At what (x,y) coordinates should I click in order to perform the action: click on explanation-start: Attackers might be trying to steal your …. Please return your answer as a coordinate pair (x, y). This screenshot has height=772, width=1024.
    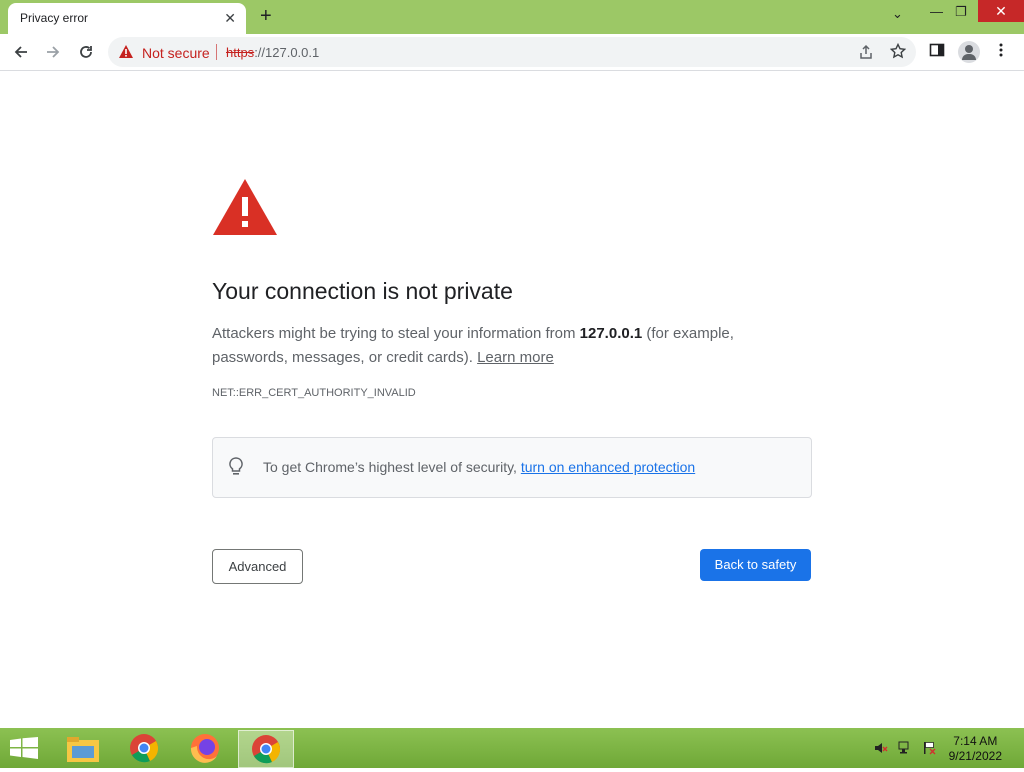
    Looking at the image, I should click on (396, 333).